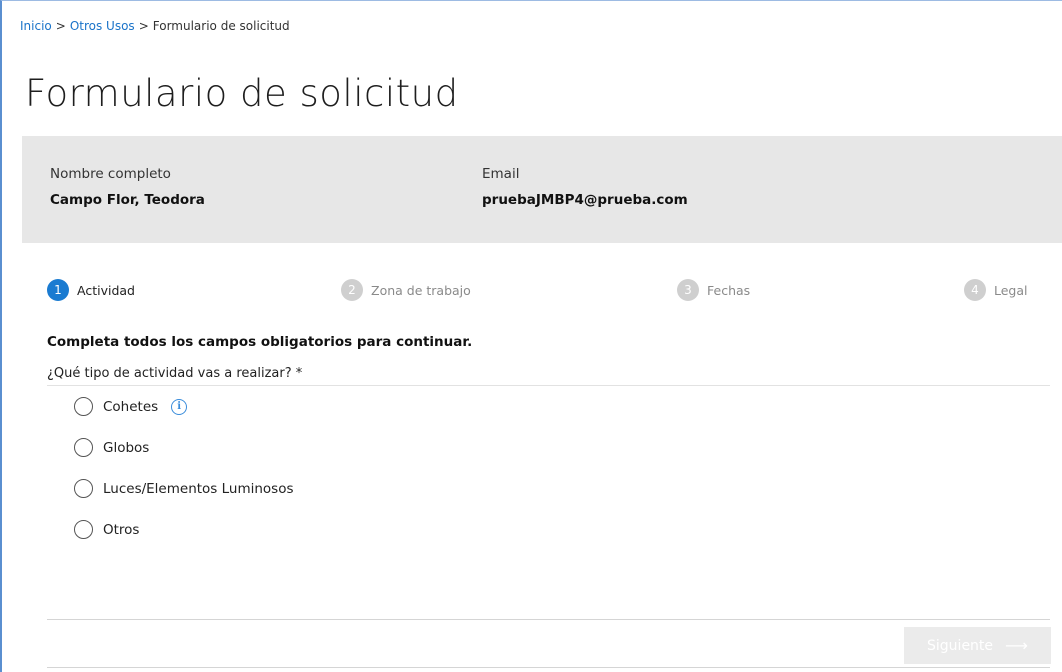 This screenshot has width=1062, height=672. I want to click on step-number: 4, so click(975, 290).